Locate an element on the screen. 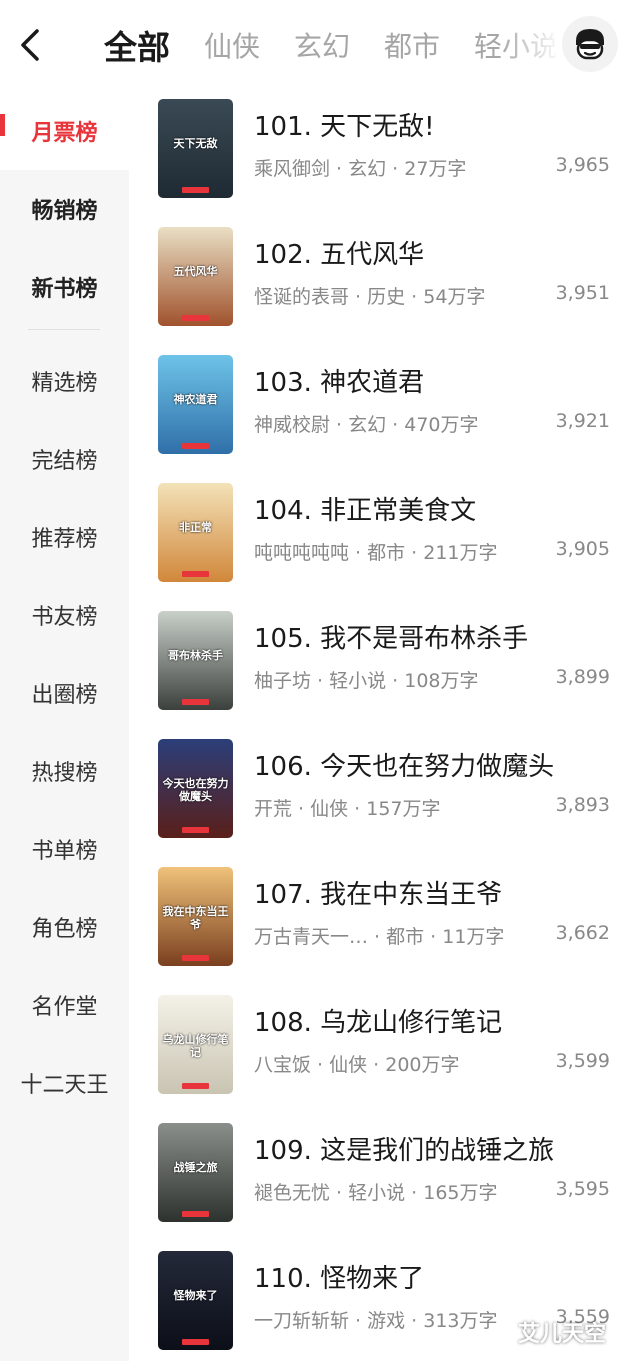 This screenshot has width=640, height=1361. book-row: 天下无敌 101. 天下无敌! 乘风御剑 · 玄幻 · 27万字 3,965 is located at coordinates (384, 158).